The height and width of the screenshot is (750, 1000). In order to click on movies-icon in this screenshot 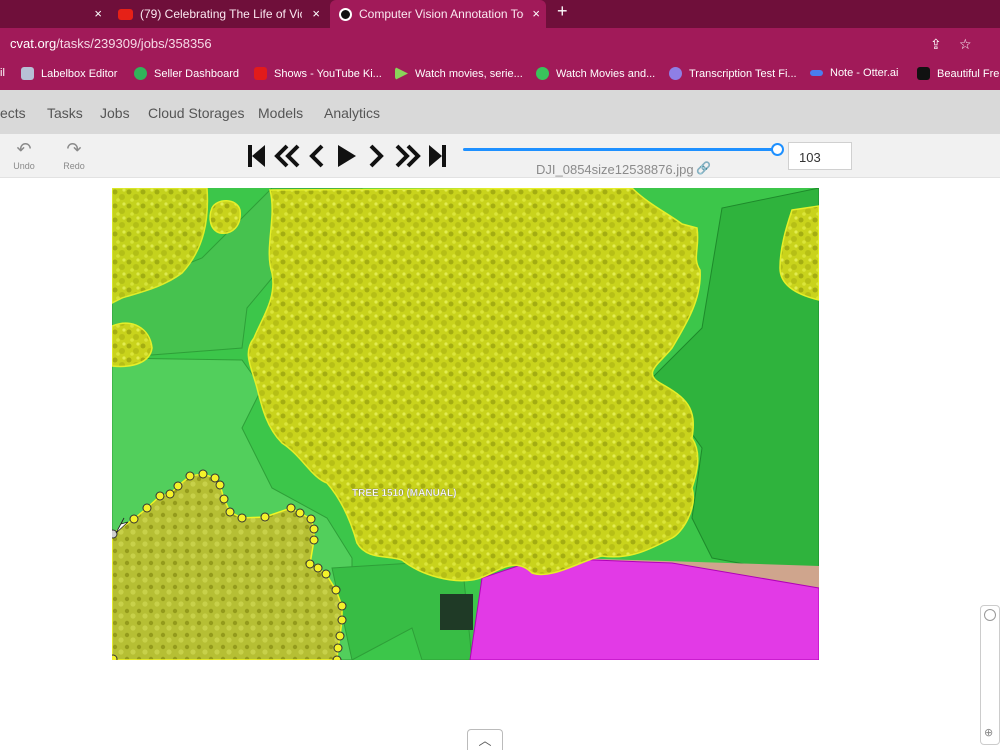, I will do `click(542, 73)`.